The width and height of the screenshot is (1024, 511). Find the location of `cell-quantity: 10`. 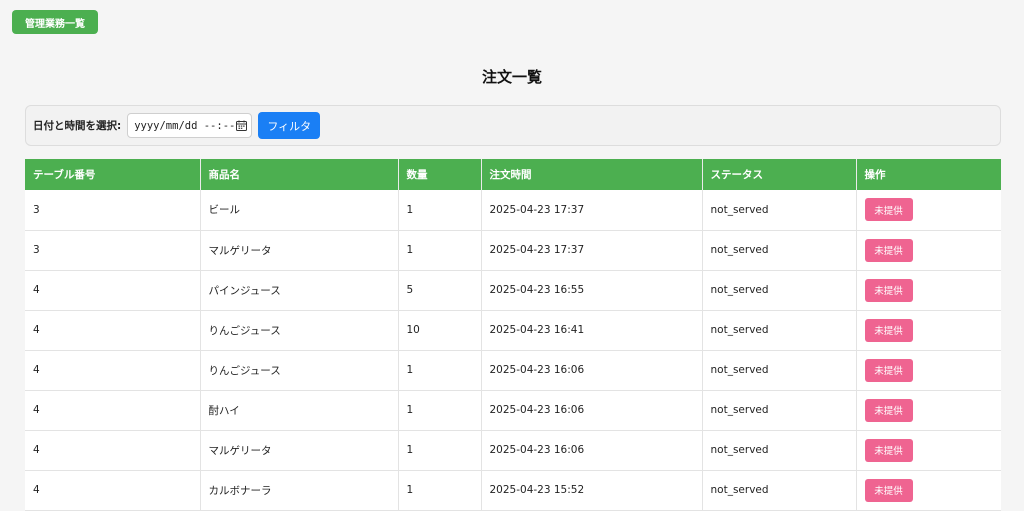

cell-quantity: 10 is located at coordinates (440, 330).